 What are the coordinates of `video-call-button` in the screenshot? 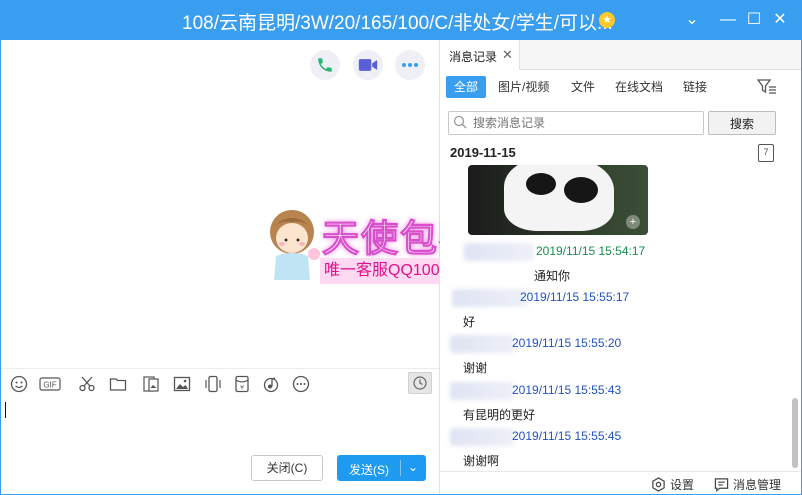 It's located at (368, 65).